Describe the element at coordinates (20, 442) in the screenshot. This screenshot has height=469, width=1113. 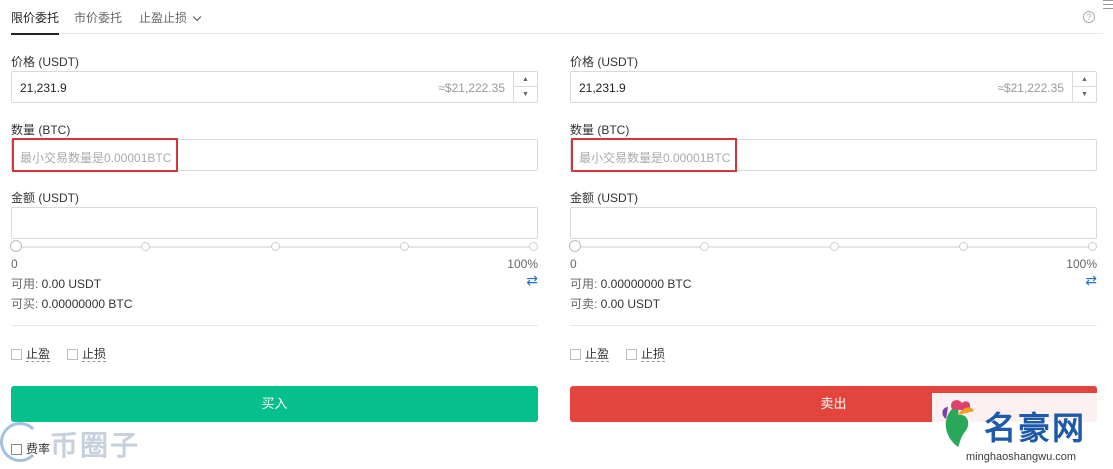
I see `watermark-logo-icon` at that location.